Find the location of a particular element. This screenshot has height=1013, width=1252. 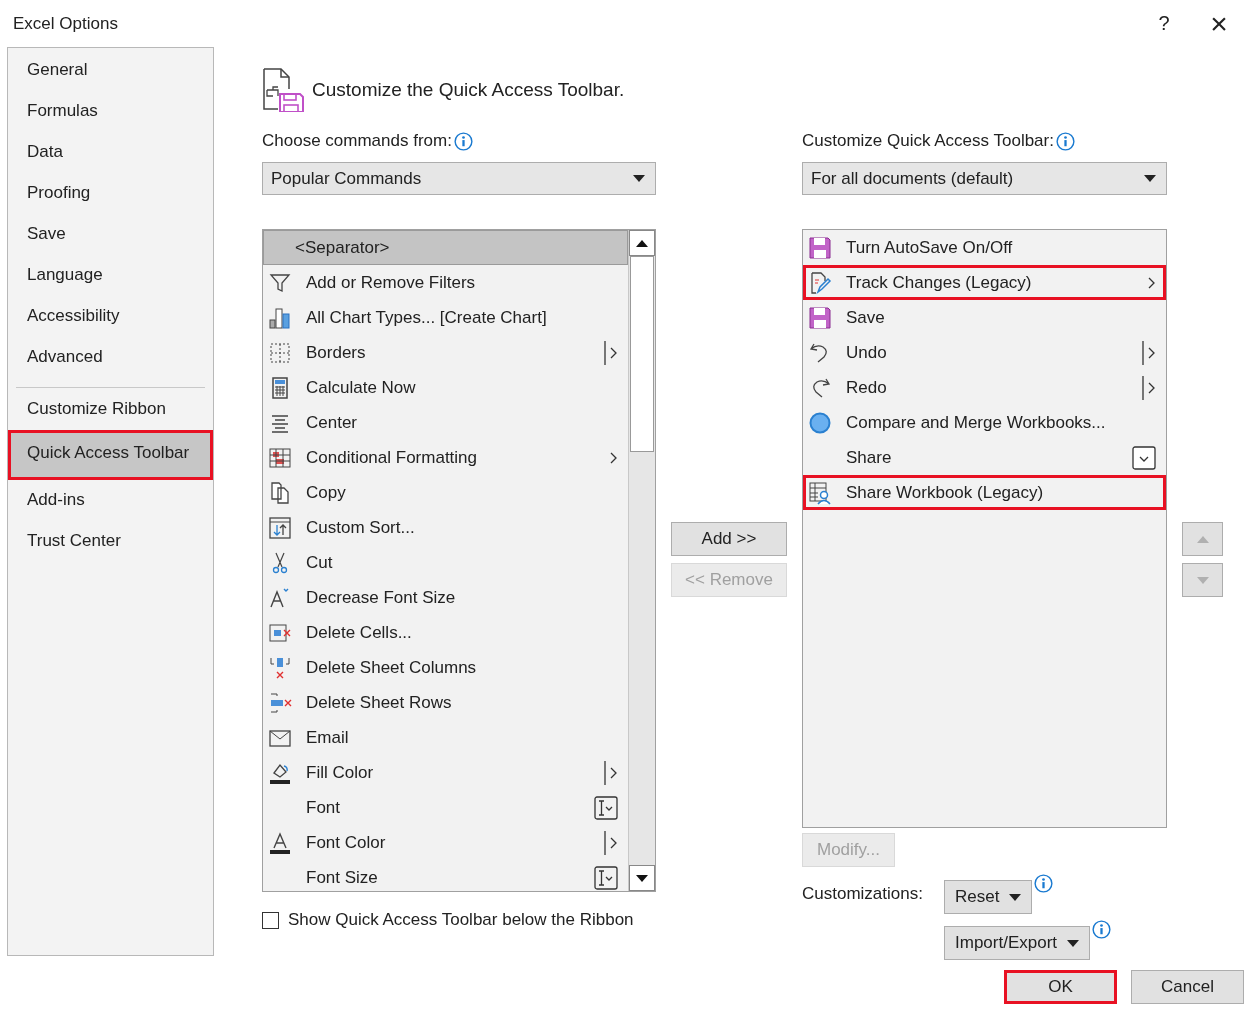

grid-icon is located at coordinates (280, 457).